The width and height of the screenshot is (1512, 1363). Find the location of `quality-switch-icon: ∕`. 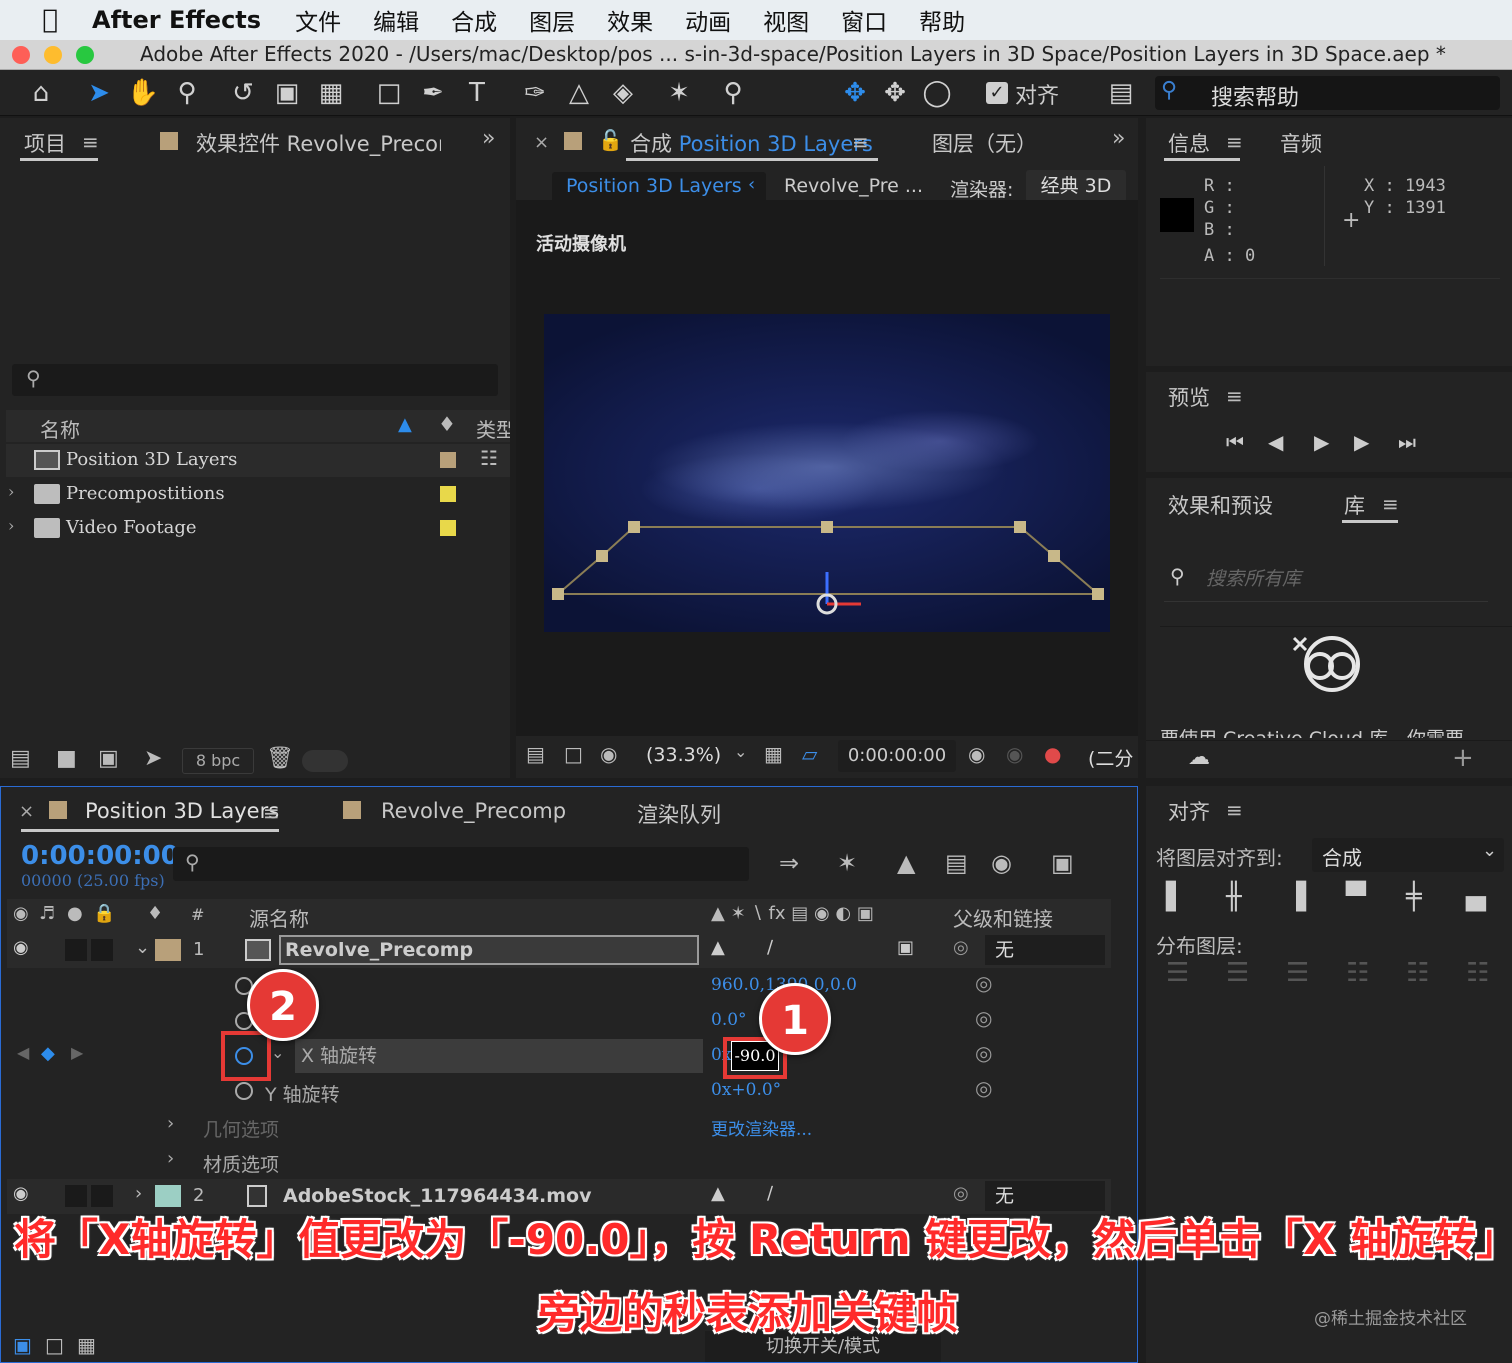

quality-switch-icon: ∕ is located at coordinates (770, 947).